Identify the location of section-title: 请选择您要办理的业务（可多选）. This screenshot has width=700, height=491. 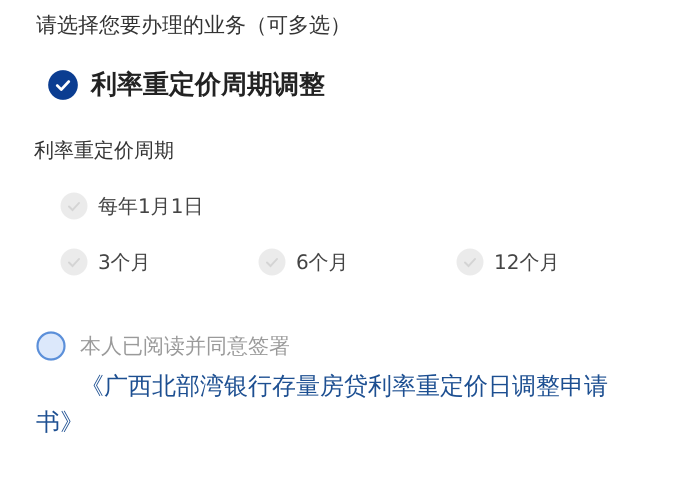
(193, 25).